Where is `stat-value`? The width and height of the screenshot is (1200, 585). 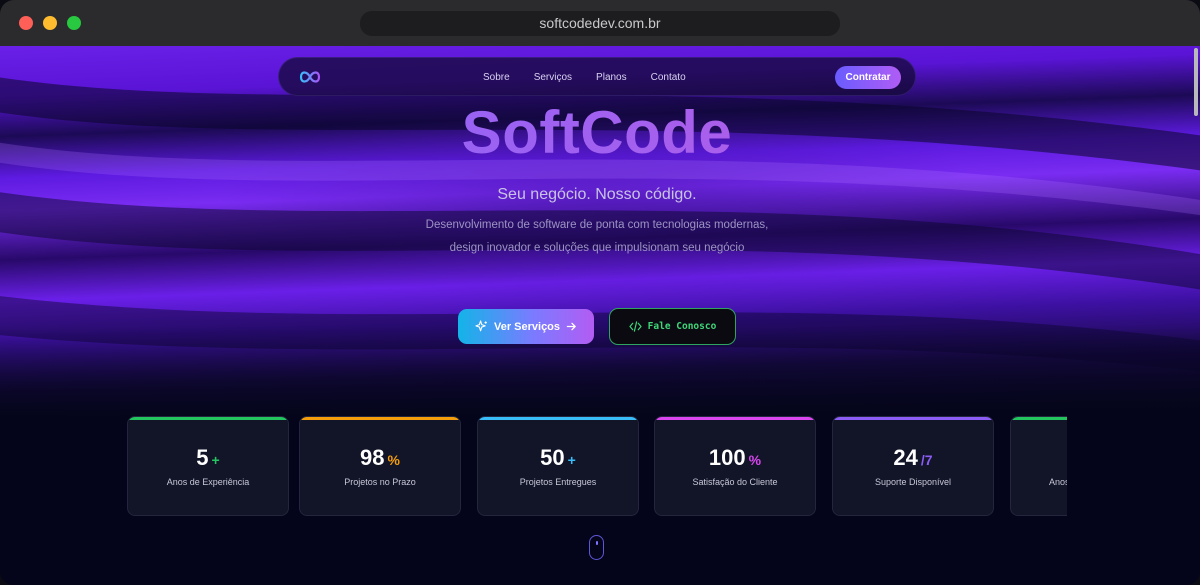
stat-value is located at coordinates (1039, 458).